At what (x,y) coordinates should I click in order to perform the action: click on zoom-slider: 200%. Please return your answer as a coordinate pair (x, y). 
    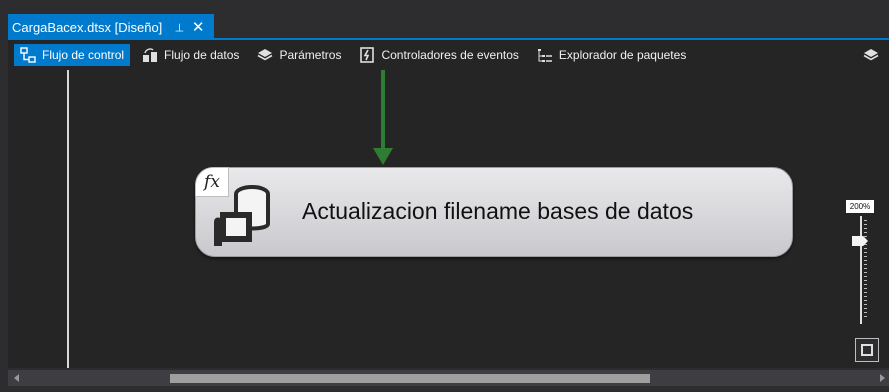
    Looking at the image, I should click on (861, 265).